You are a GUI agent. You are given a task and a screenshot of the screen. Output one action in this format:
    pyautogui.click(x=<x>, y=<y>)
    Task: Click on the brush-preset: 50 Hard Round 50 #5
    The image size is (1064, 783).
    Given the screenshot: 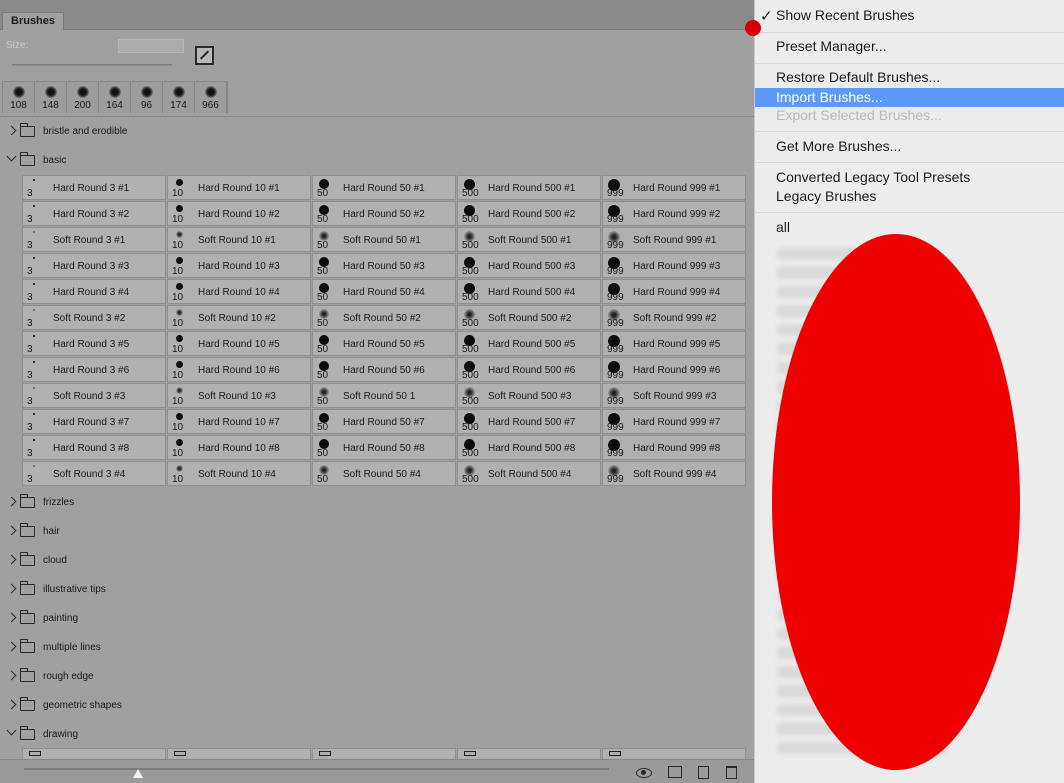 What is the action you would take?
    pyautogui.click(x=384, y=343)
    